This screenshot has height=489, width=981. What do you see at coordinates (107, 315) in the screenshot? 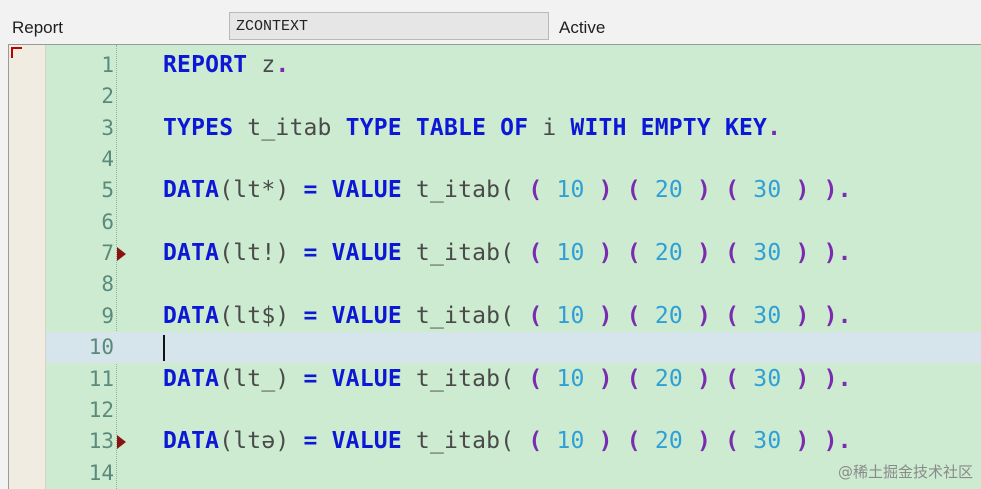
I see `line-number: 9` at bounding box center [107, 315].